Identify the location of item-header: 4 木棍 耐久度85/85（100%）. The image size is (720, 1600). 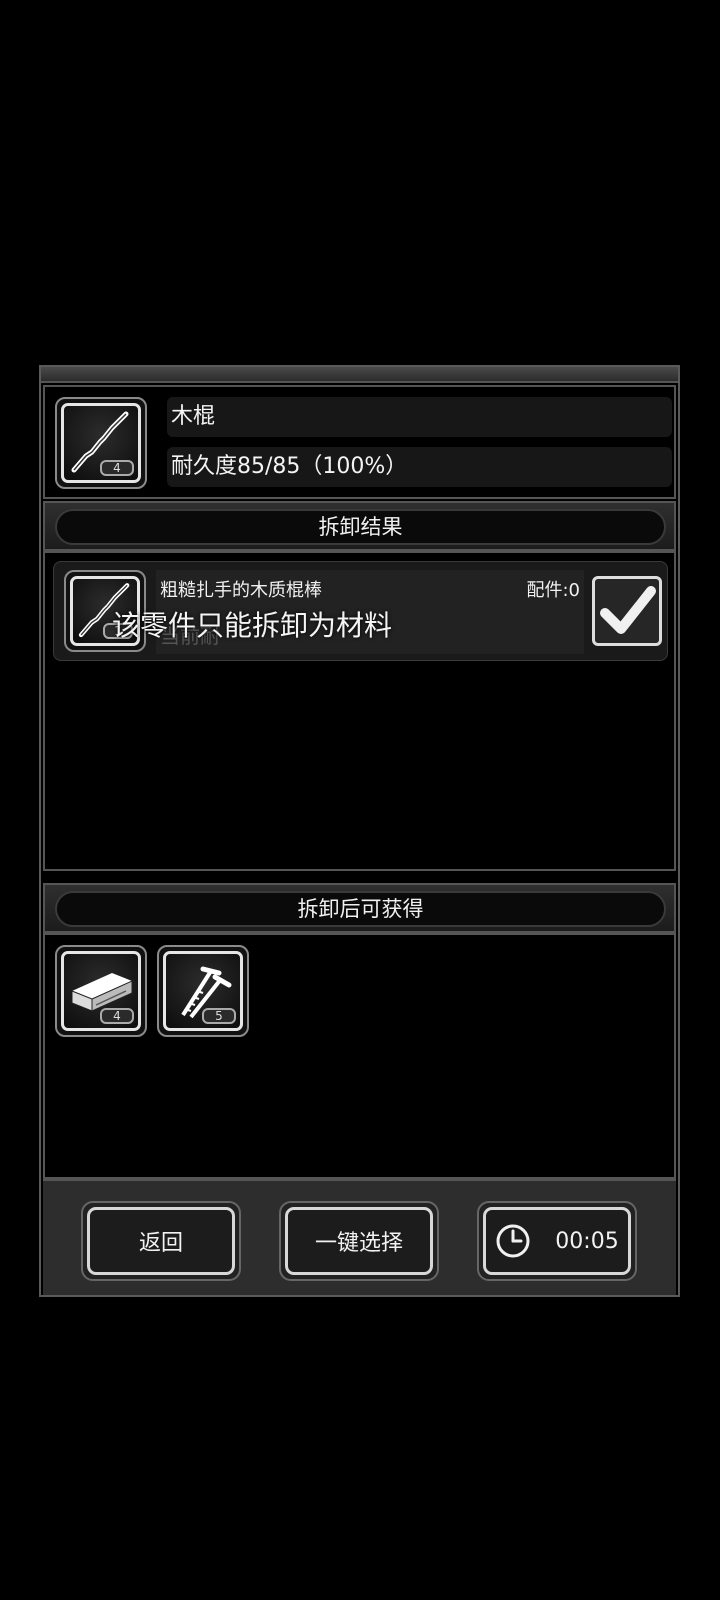
(359, 442).